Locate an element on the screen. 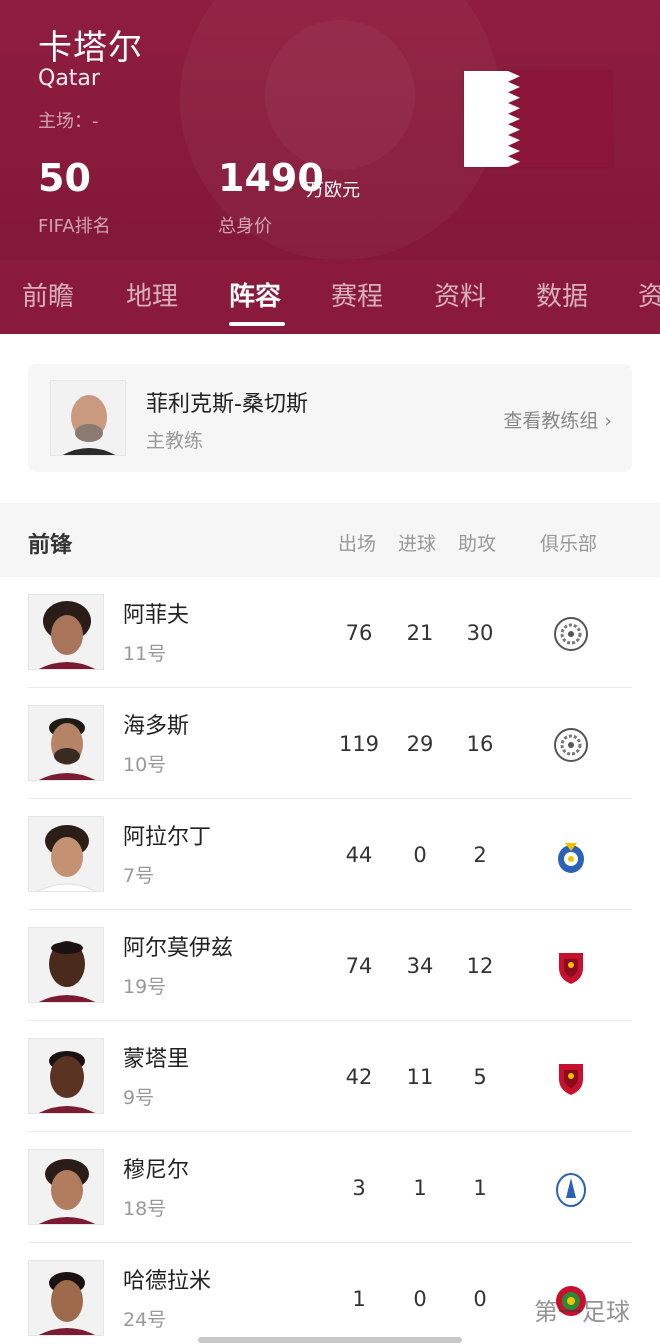  player-name: 蒙塔里 is located at coordinates (156, 1059).